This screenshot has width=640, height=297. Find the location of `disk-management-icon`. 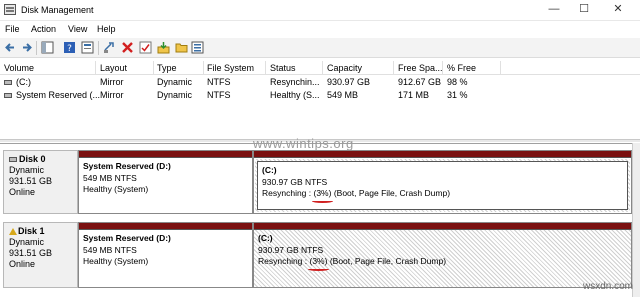

disk-management-icon is located at coordinates (10, 9).